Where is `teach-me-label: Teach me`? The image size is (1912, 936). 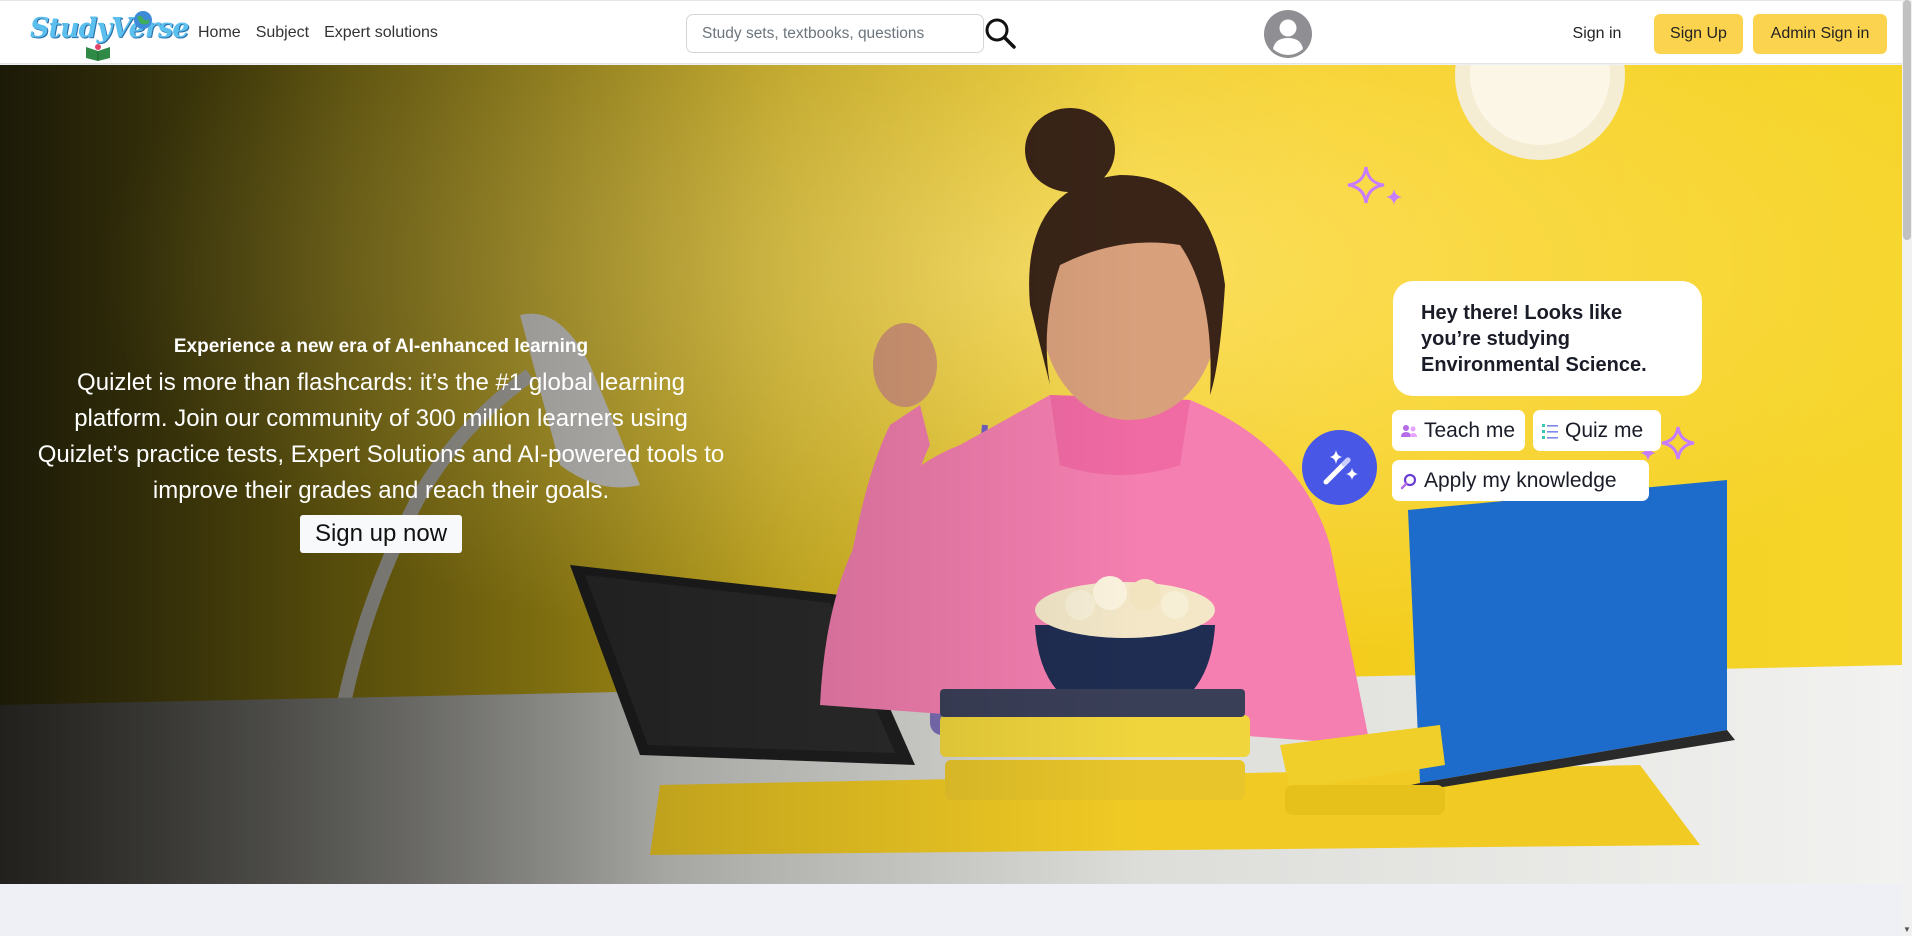 teach-me-label: Teach me is located at coordinates (1470, 430).